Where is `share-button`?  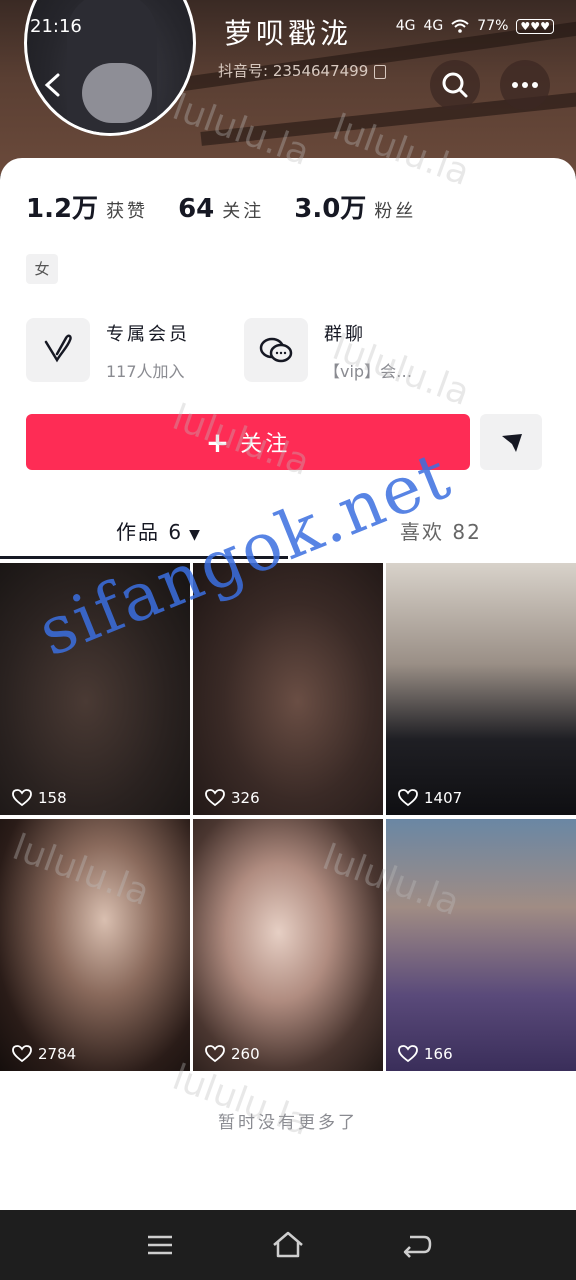
share-button is located at coordinates (511, 442).